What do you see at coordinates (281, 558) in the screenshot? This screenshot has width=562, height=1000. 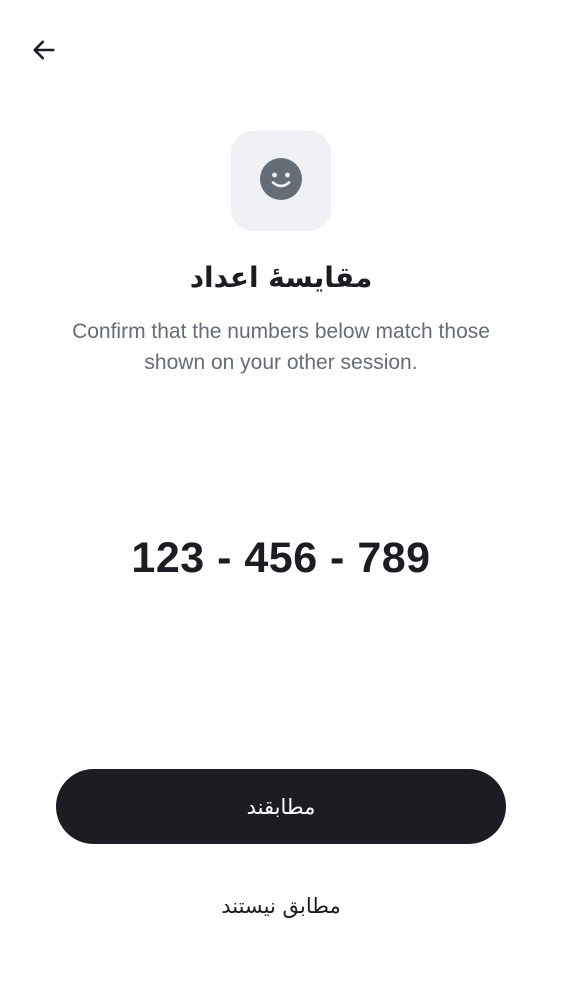 I see `verification-numbers: 123 - 456 - 789` at bounding box center [281, 558].